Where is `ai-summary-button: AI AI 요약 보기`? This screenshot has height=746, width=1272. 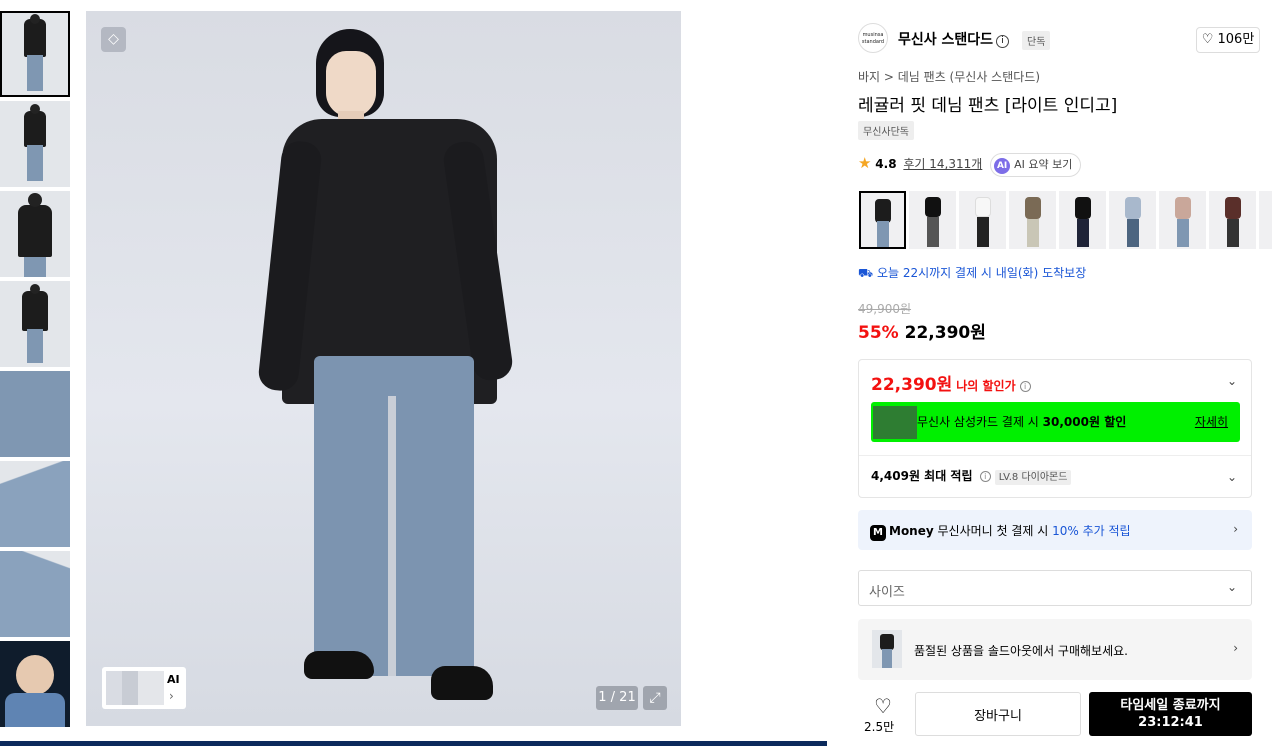
ai-summary-button: AI AI 요약 보기 is located at coordinates (1036, 165).